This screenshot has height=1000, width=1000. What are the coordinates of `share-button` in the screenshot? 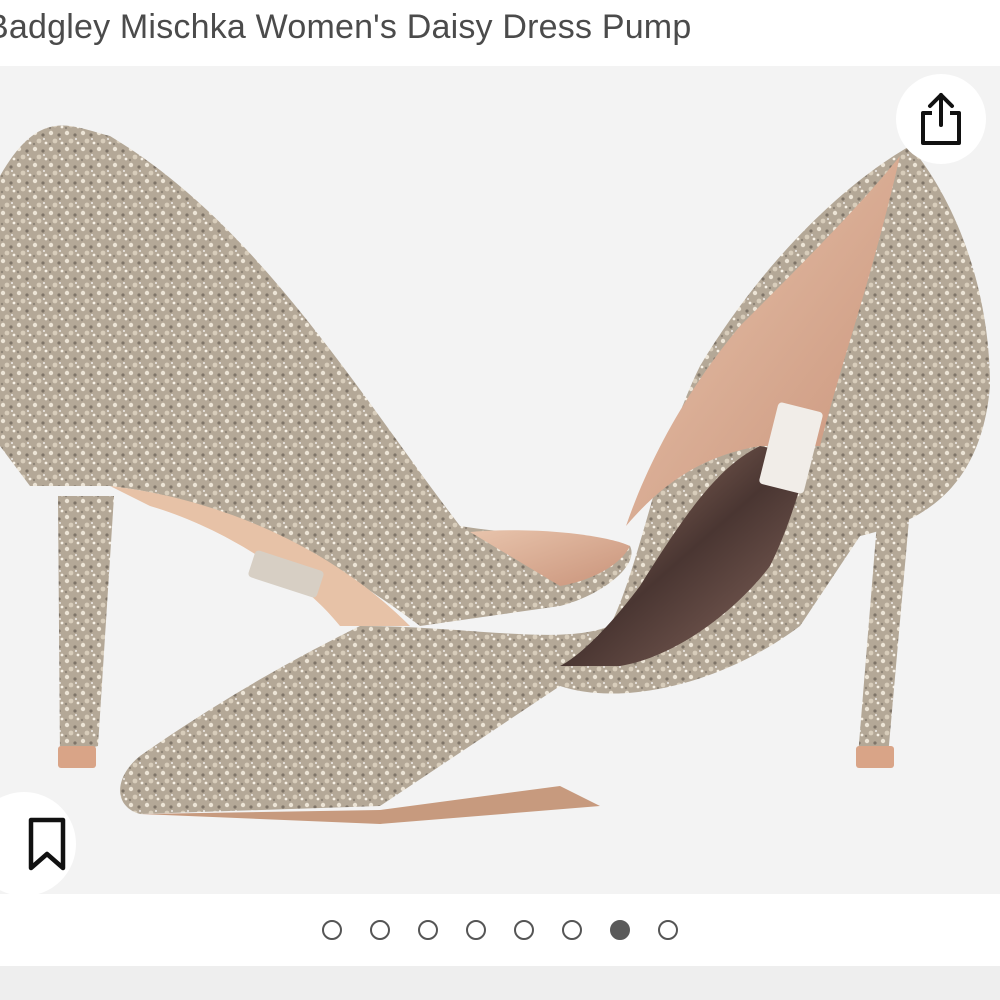 It's located at (941, 119).